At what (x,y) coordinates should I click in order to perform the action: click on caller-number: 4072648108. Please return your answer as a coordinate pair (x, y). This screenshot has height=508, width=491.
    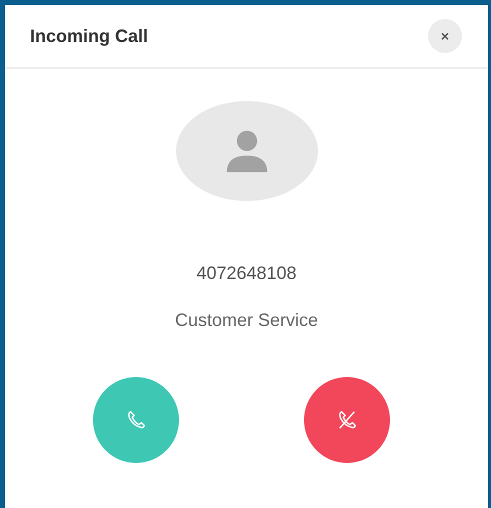
    Looking at the image, I should click on (246, 273).